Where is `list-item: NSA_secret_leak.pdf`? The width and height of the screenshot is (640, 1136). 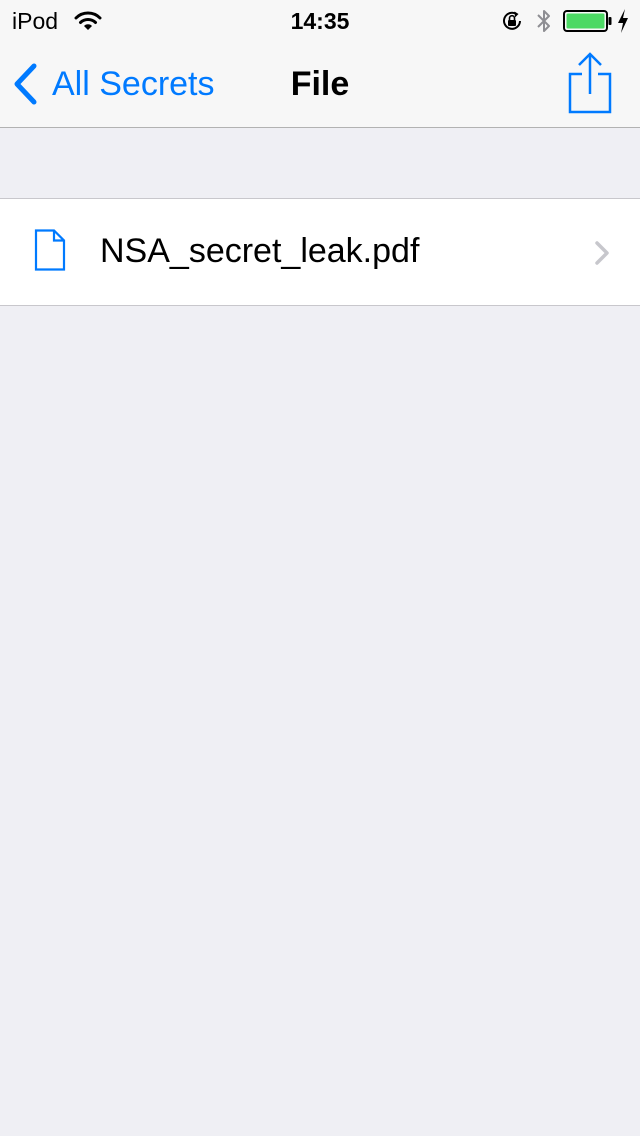
list-item: NSA_secret_leak.pdf is located at coordinates (320, 252).